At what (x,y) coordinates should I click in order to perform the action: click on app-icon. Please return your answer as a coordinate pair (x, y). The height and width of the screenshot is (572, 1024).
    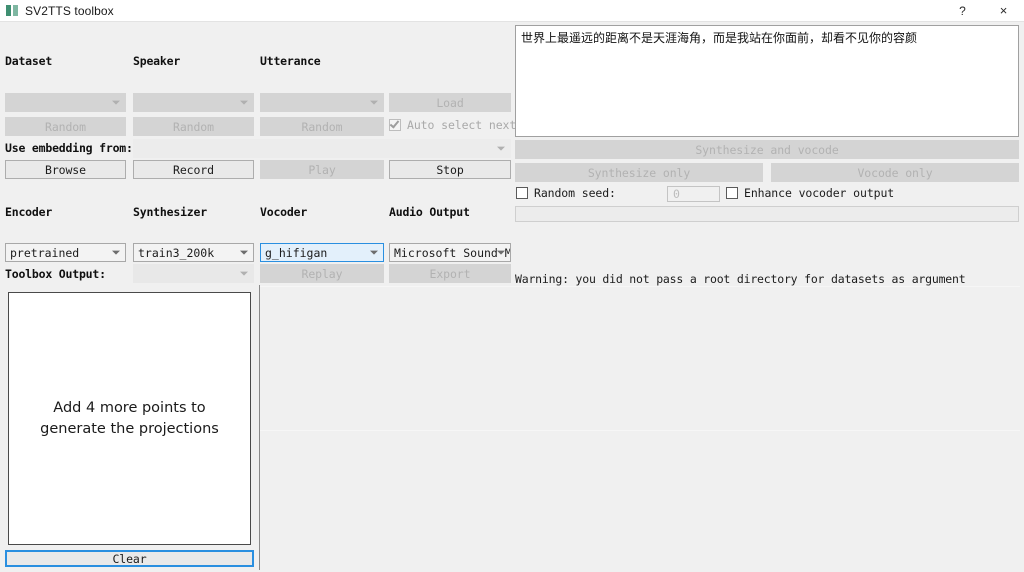
    Looking at the image, I should click on (12, 10).